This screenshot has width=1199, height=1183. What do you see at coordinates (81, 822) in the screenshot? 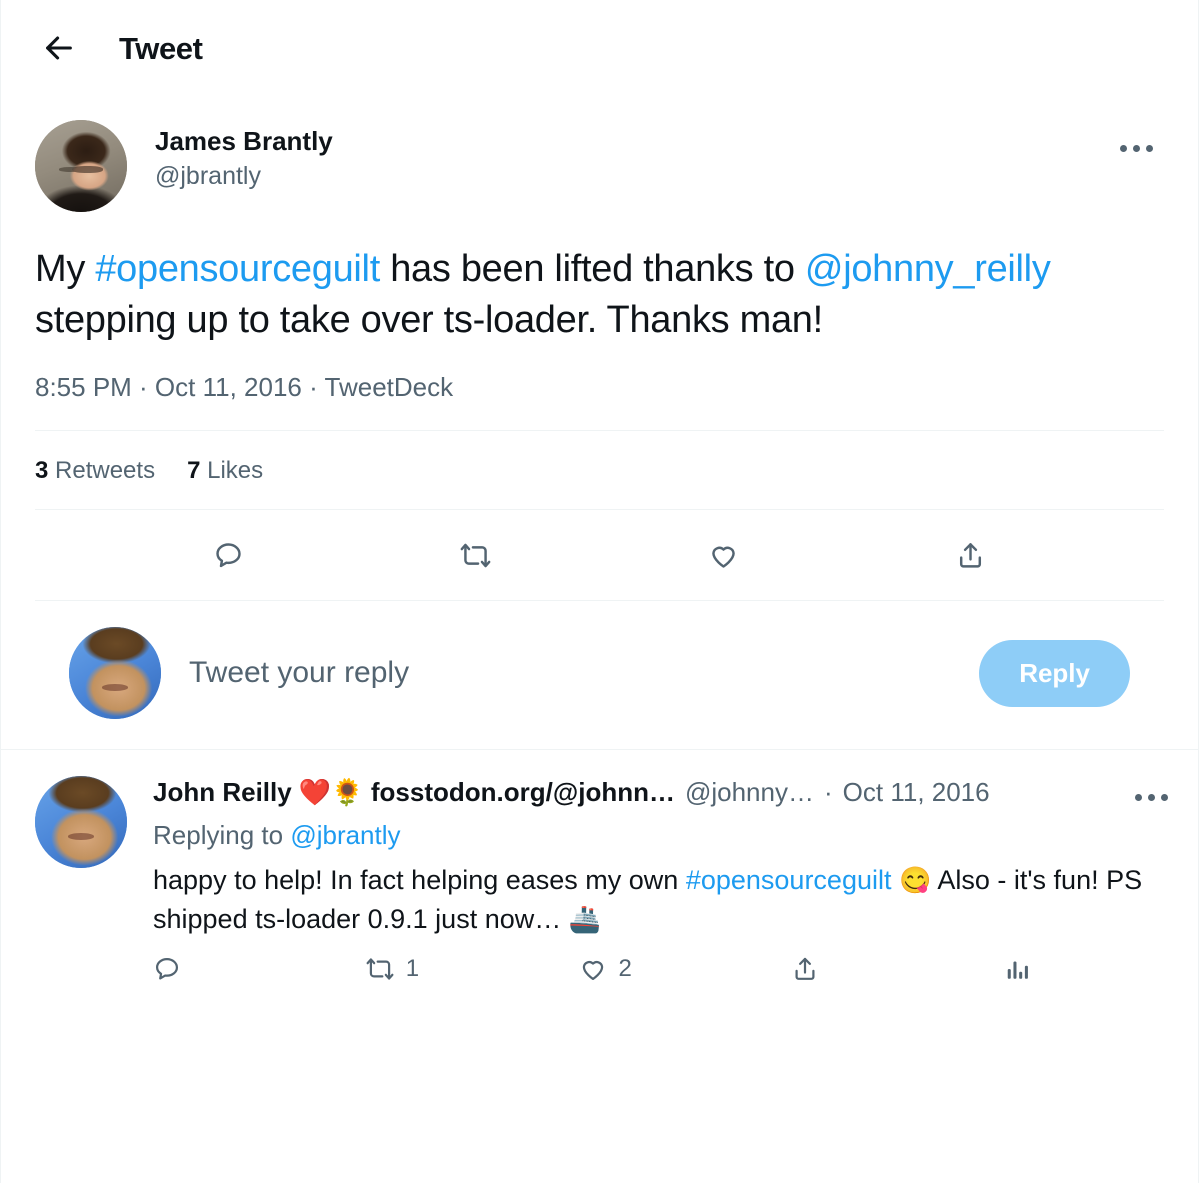
I see `reply-author-avatar` at bounding box center [81, 822].